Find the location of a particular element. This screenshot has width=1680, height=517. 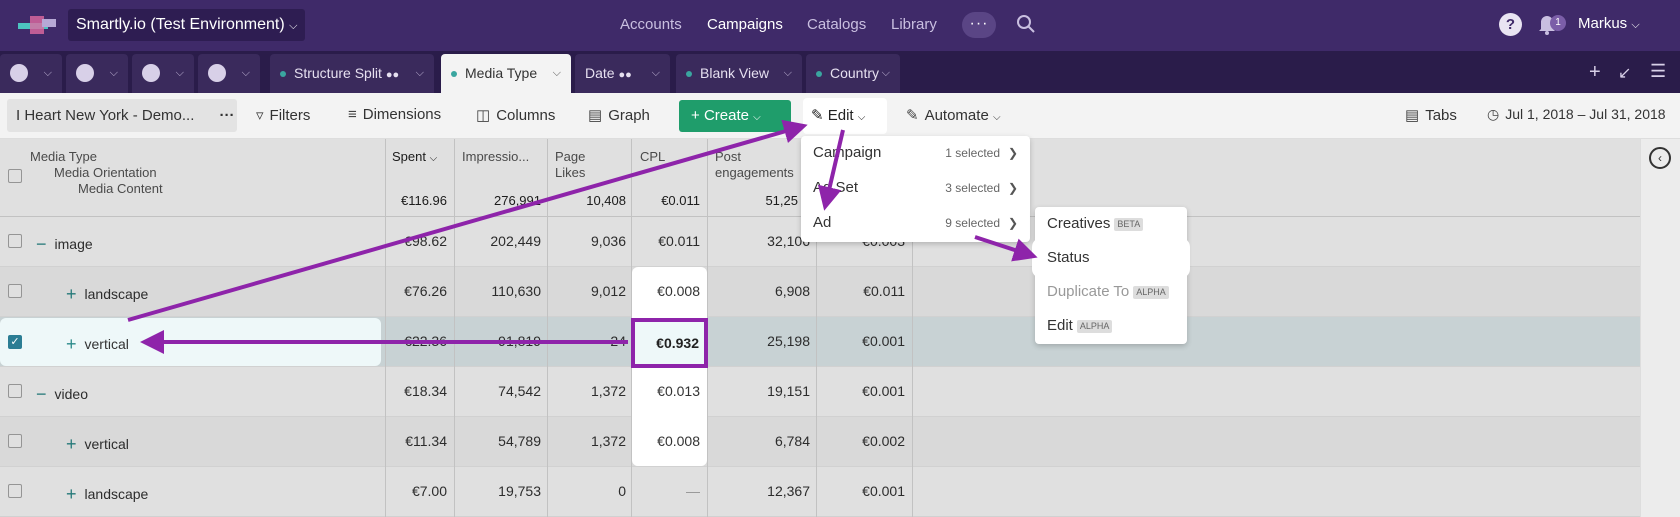

tabs-icon: ▤ is located at coordinates (1412, 115).